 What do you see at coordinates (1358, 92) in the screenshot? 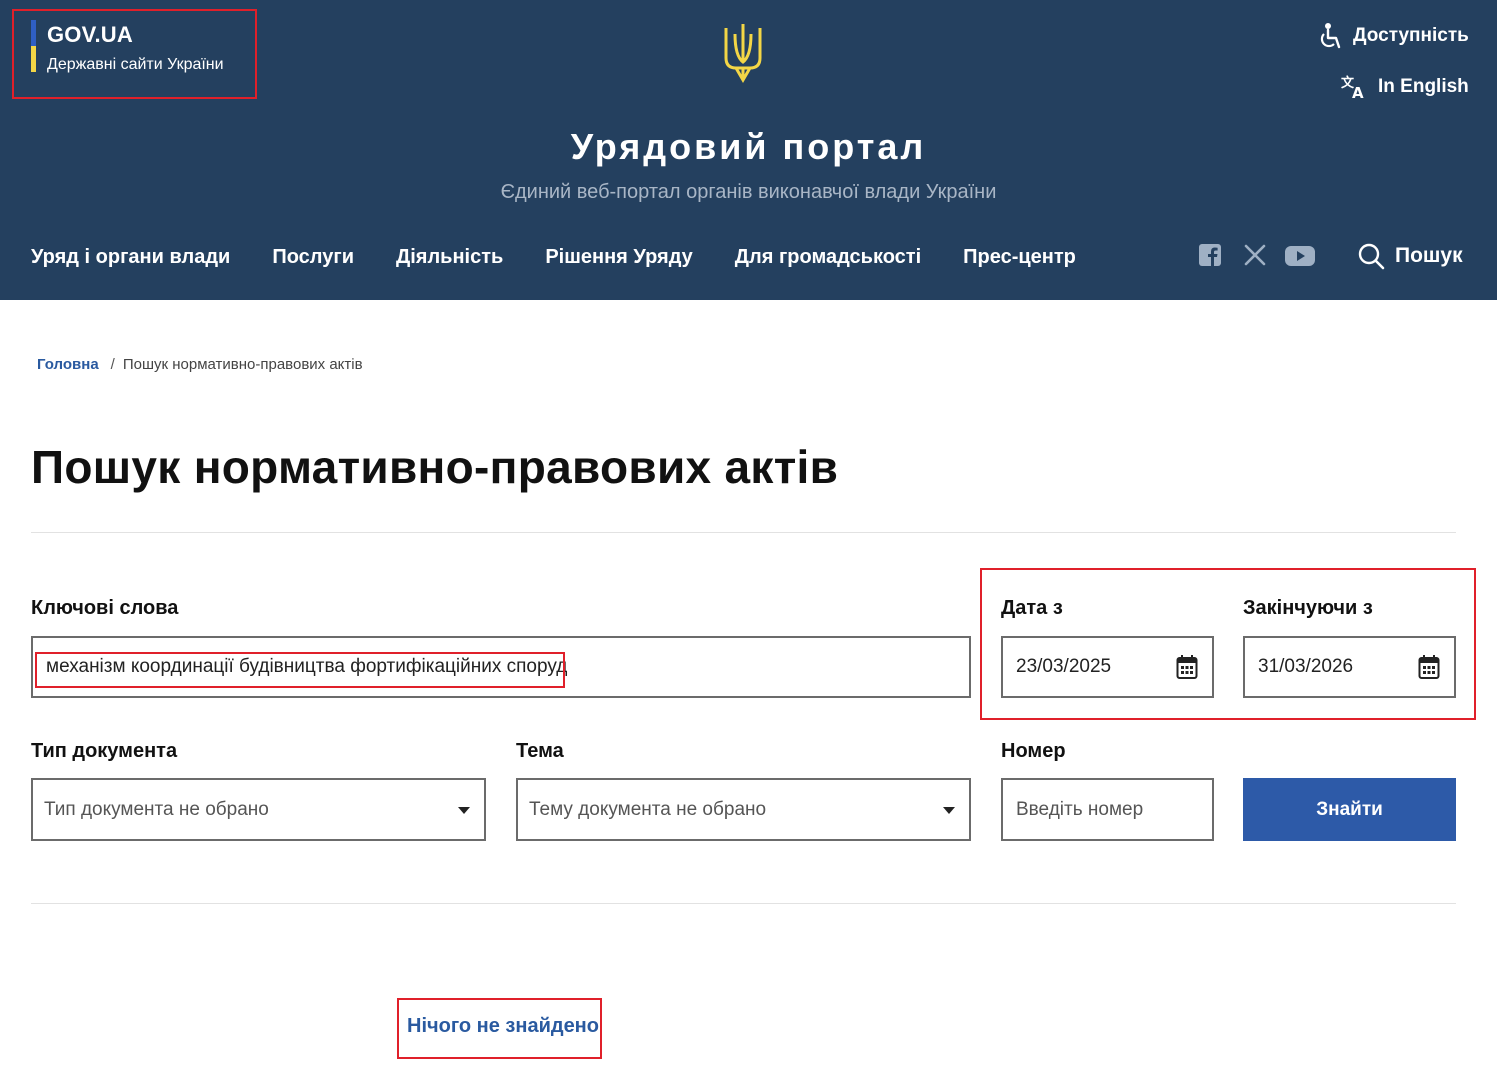
I see `svg-text: A` at bounding box center [1358, 92].